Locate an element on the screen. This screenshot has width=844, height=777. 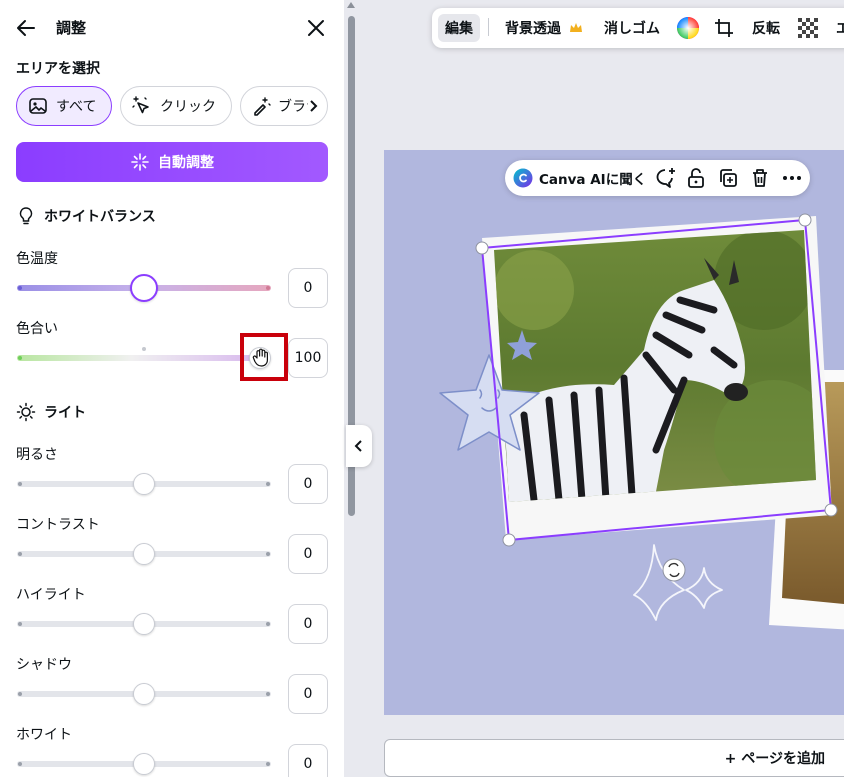
hand-cursor-icon is located at coordinates (260, 357).